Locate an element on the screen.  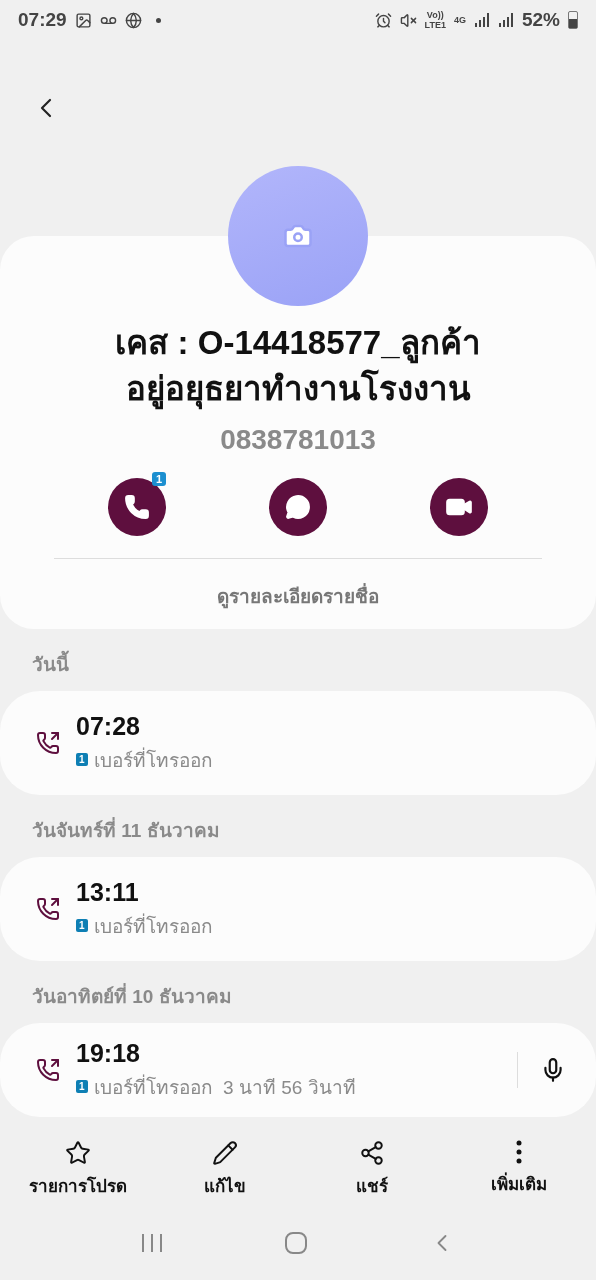
alarm-icon is located at coordinates (383, 20).